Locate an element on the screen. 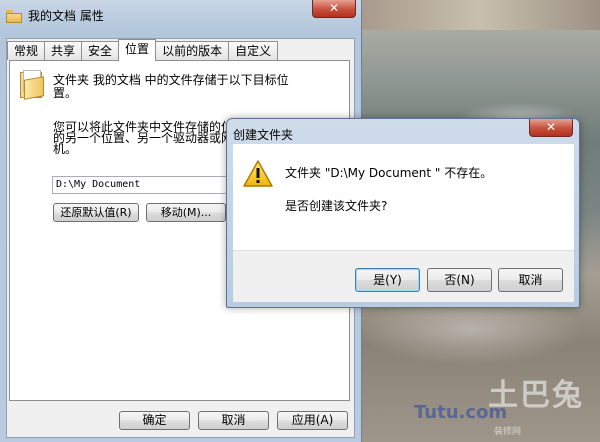 The image size is (600, 442). ok-button: 确定 is located at coordinates (154, 420).